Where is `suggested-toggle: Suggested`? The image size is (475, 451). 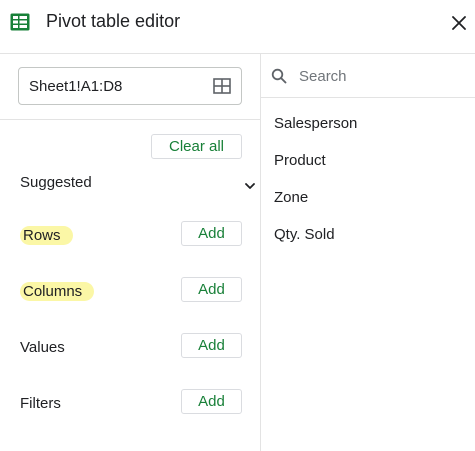 suggested-toggle: Suggested is located at coordinates (138, 184).